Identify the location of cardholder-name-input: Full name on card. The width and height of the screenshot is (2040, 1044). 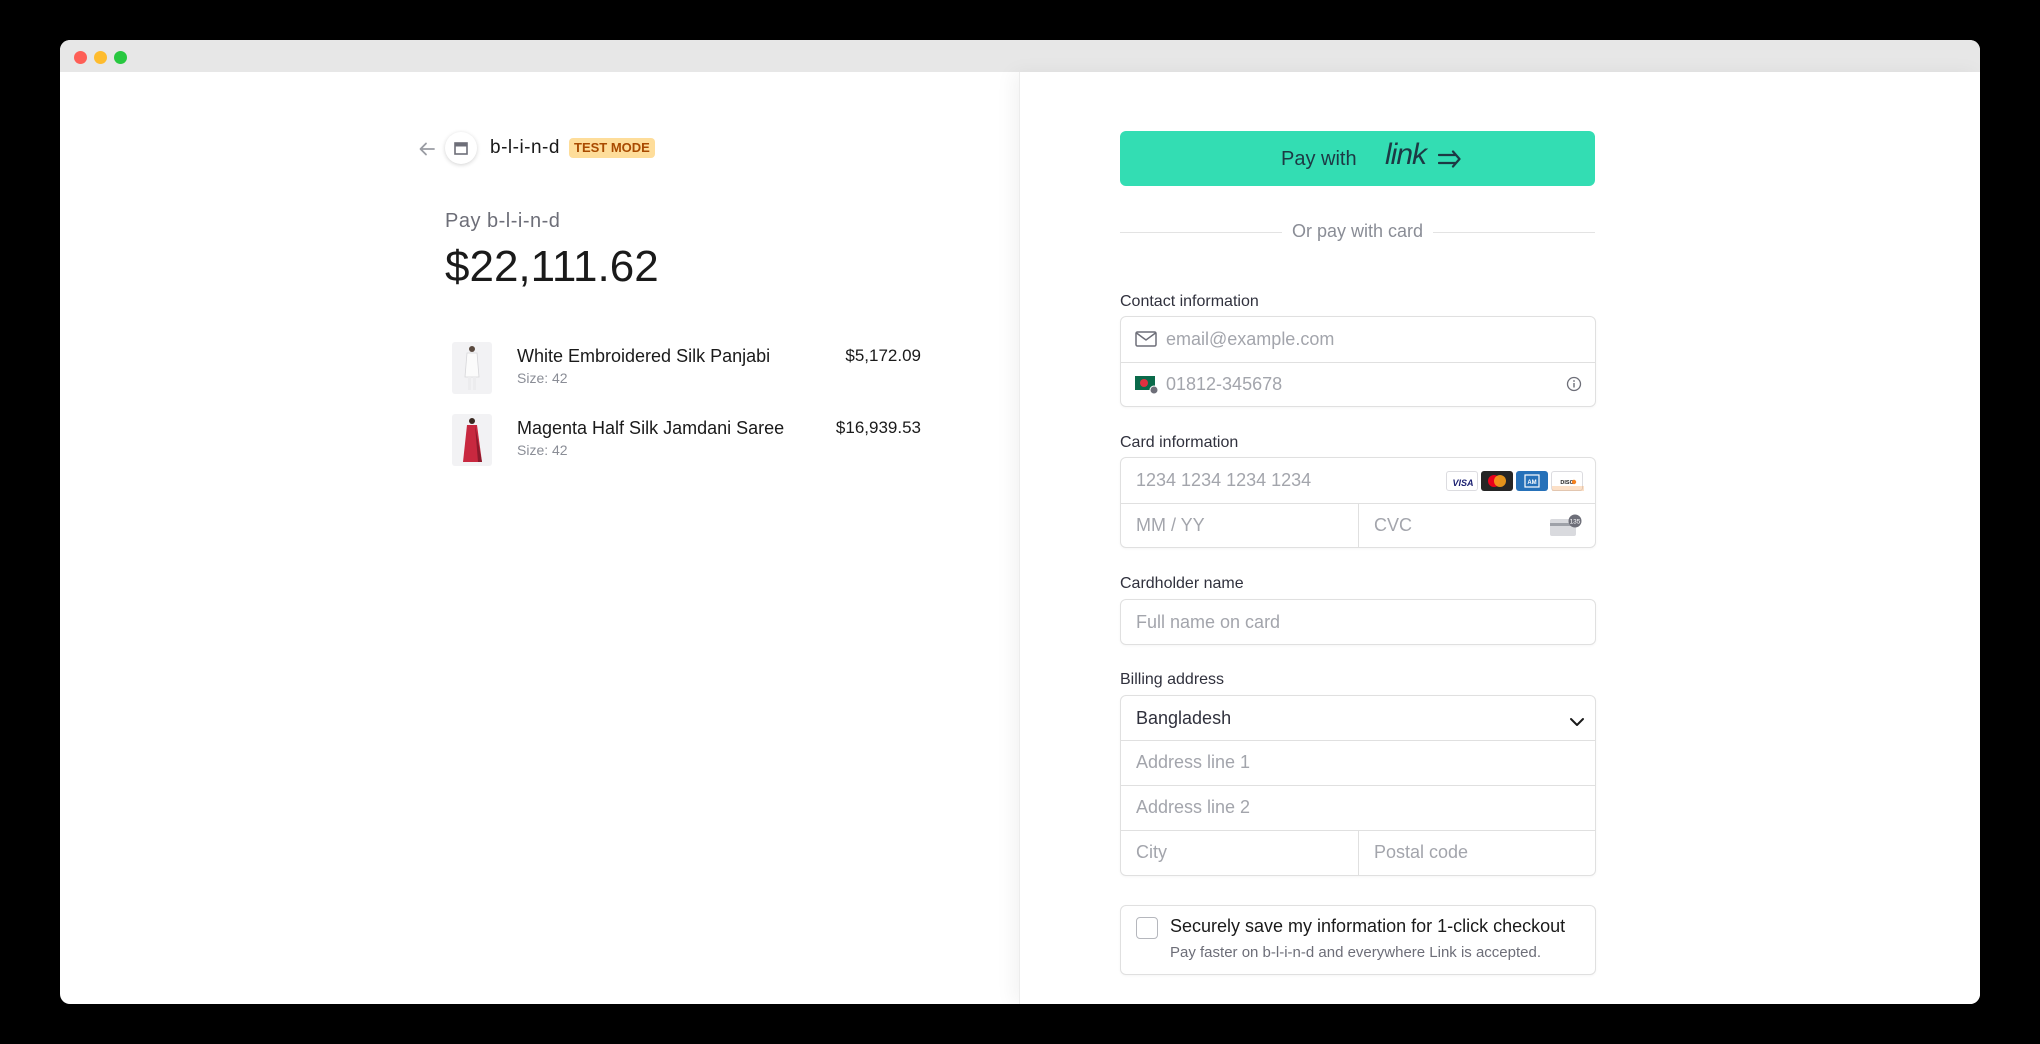
(1358, 622).